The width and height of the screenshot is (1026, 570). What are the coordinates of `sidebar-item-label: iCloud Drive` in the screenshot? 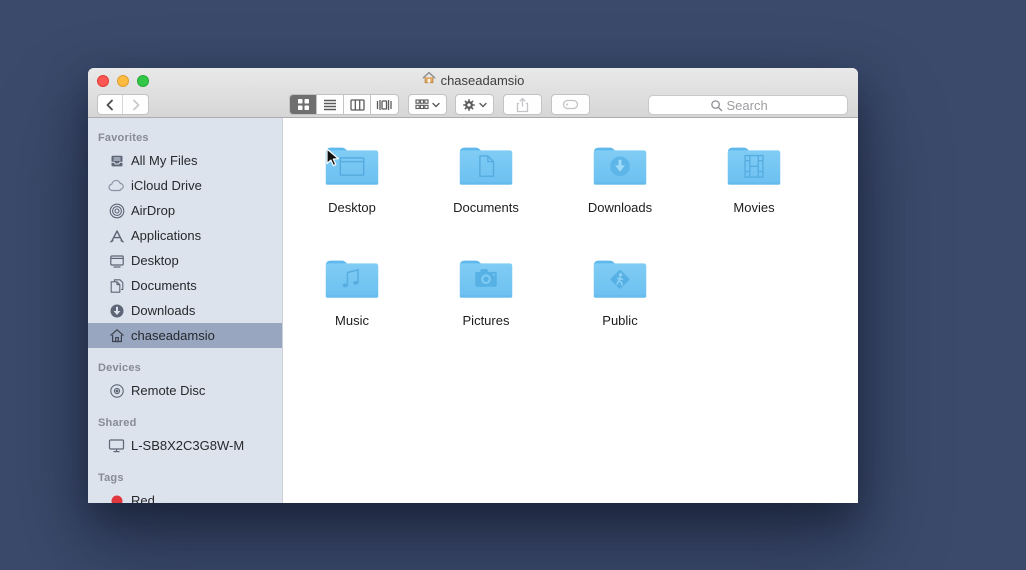 It's located at (166, 185).